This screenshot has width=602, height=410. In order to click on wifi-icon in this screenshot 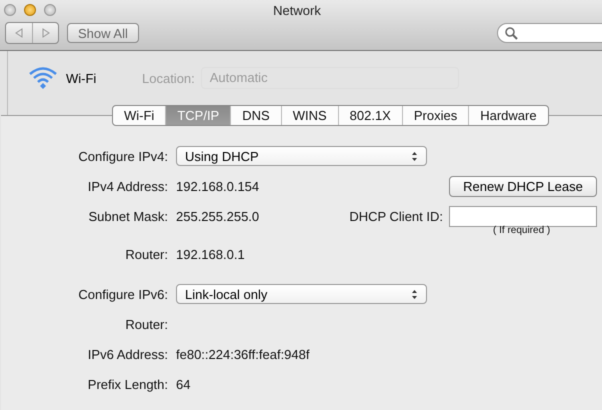, I will do `click(43, 78)`.